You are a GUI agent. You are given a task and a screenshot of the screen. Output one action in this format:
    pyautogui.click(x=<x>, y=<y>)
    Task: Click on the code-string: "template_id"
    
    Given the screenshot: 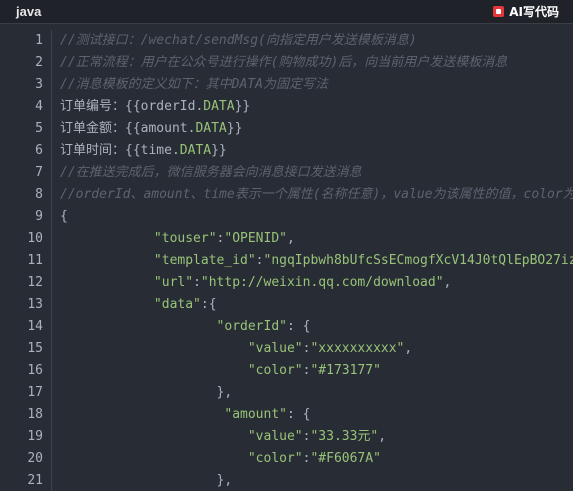 What is the action you would take?
    pyautogui.click(x=204, y=260)
    